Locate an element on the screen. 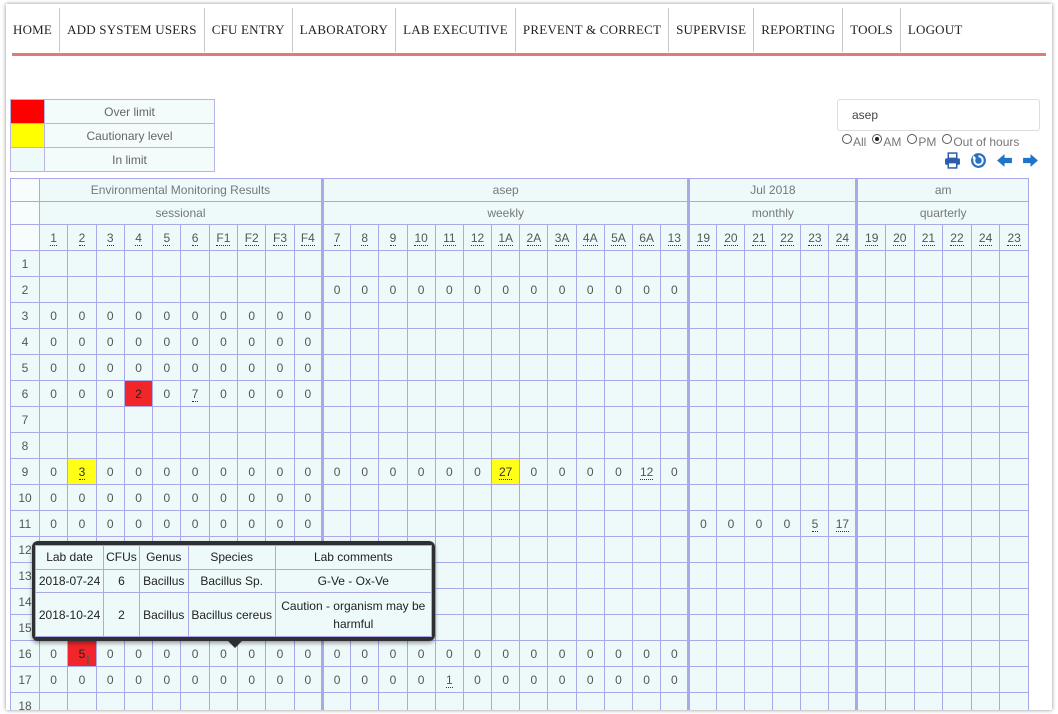 The image size is (1058, 714). column-header: 11 is located at coordinates (449, 237).